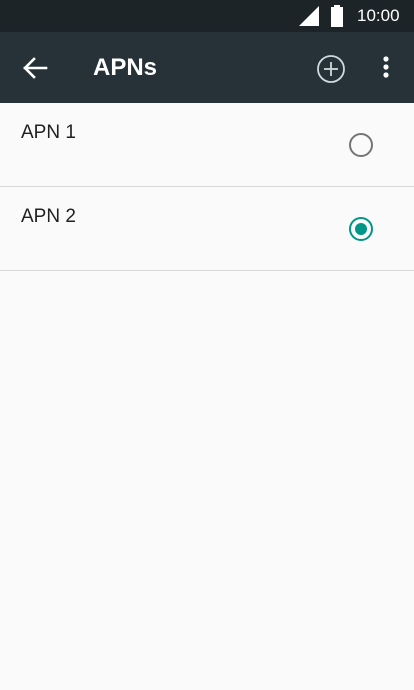 This screenshot has width=414, height=690. I want to click on status-time: 10:00, so click(378, 15).